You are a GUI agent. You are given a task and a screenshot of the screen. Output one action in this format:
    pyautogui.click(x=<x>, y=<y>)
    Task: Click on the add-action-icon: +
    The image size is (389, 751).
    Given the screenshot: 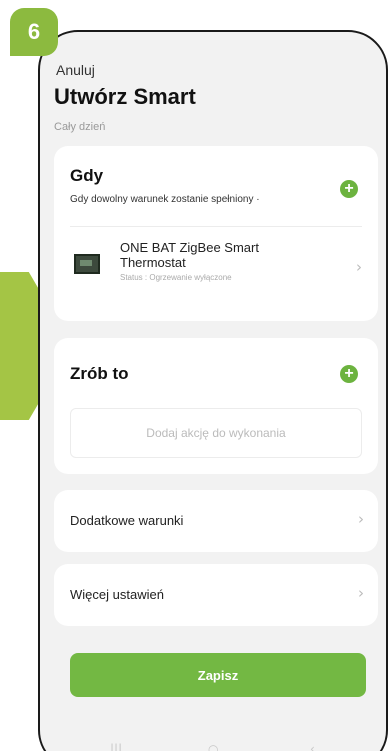 What is the action you would take?
    pyautogui.click(x=349, y=374)
    